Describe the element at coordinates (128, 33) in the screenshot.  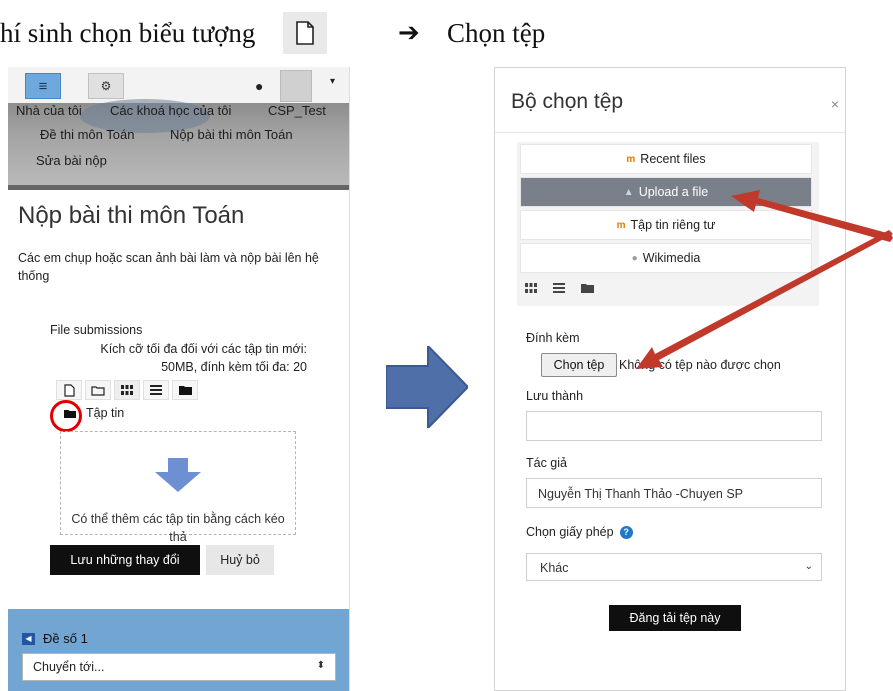
I see `caption-left-text: hí sinh chọn biểu tượng` at that location.